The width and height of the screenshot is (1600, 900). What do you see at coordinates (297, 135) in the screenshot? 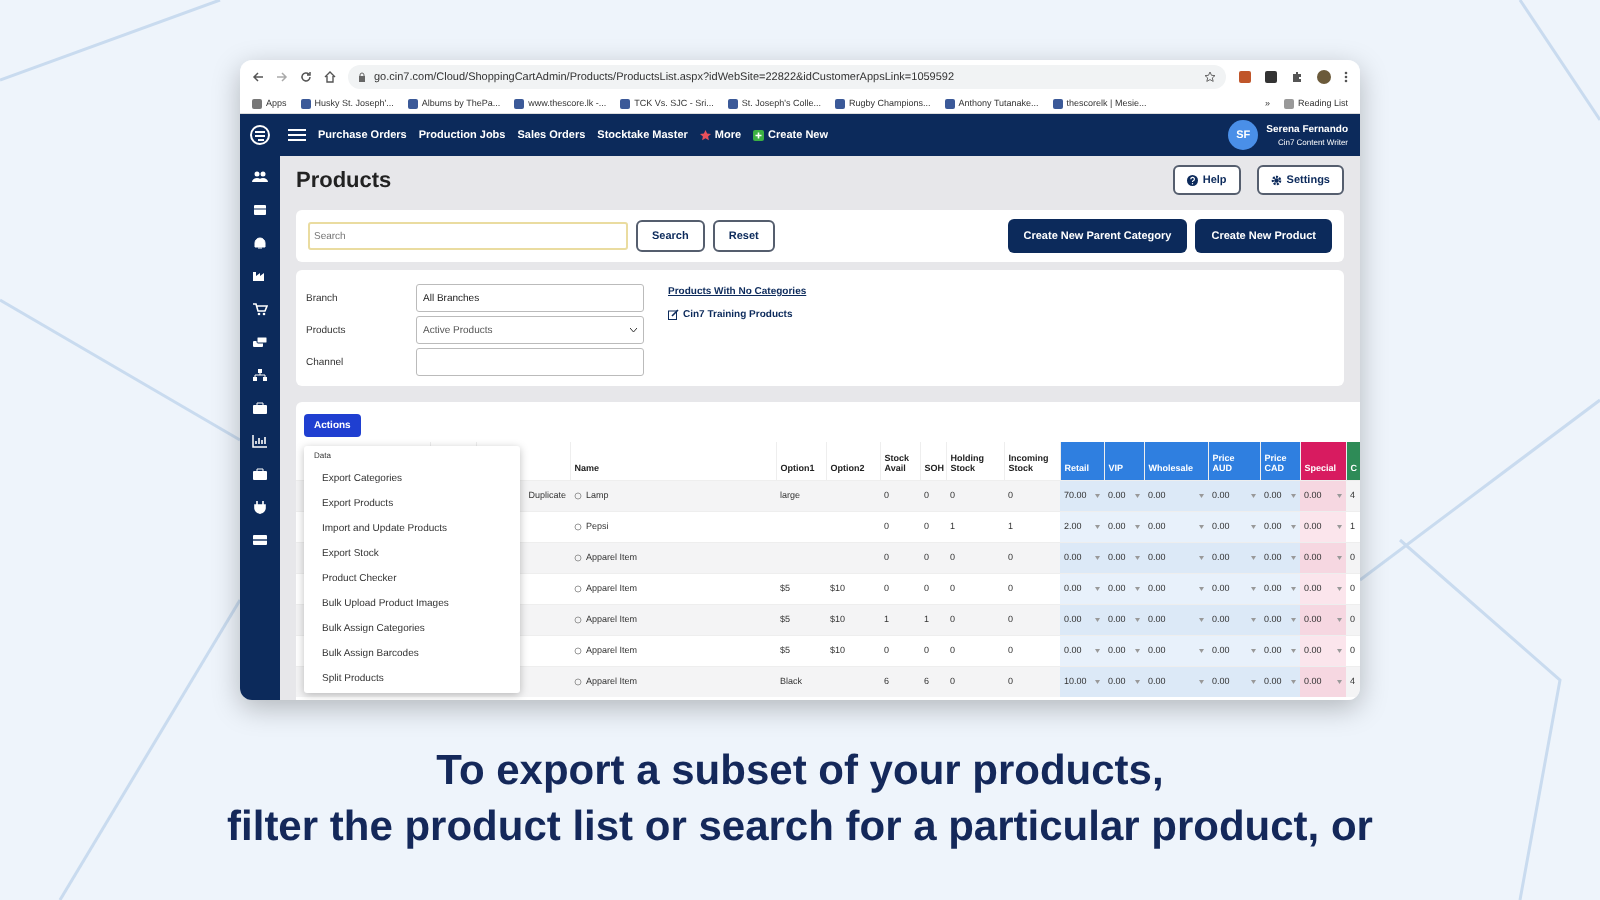
I see `menu-icon` at bounding box center [297, 135].